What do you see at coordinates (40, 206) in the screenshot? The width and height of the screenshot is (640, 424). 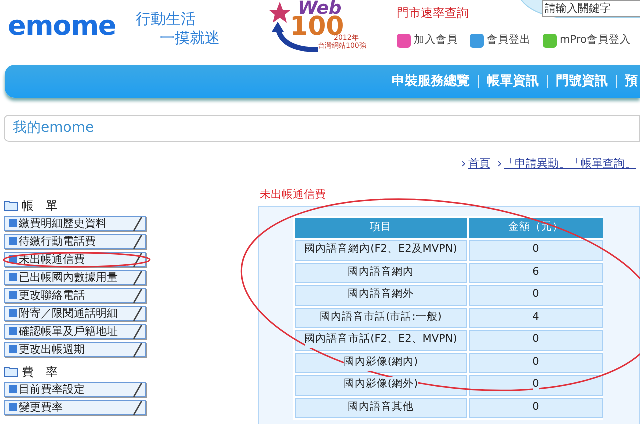 I see `sidebar-heading: 帳 單` at bounding box center [40, 206].